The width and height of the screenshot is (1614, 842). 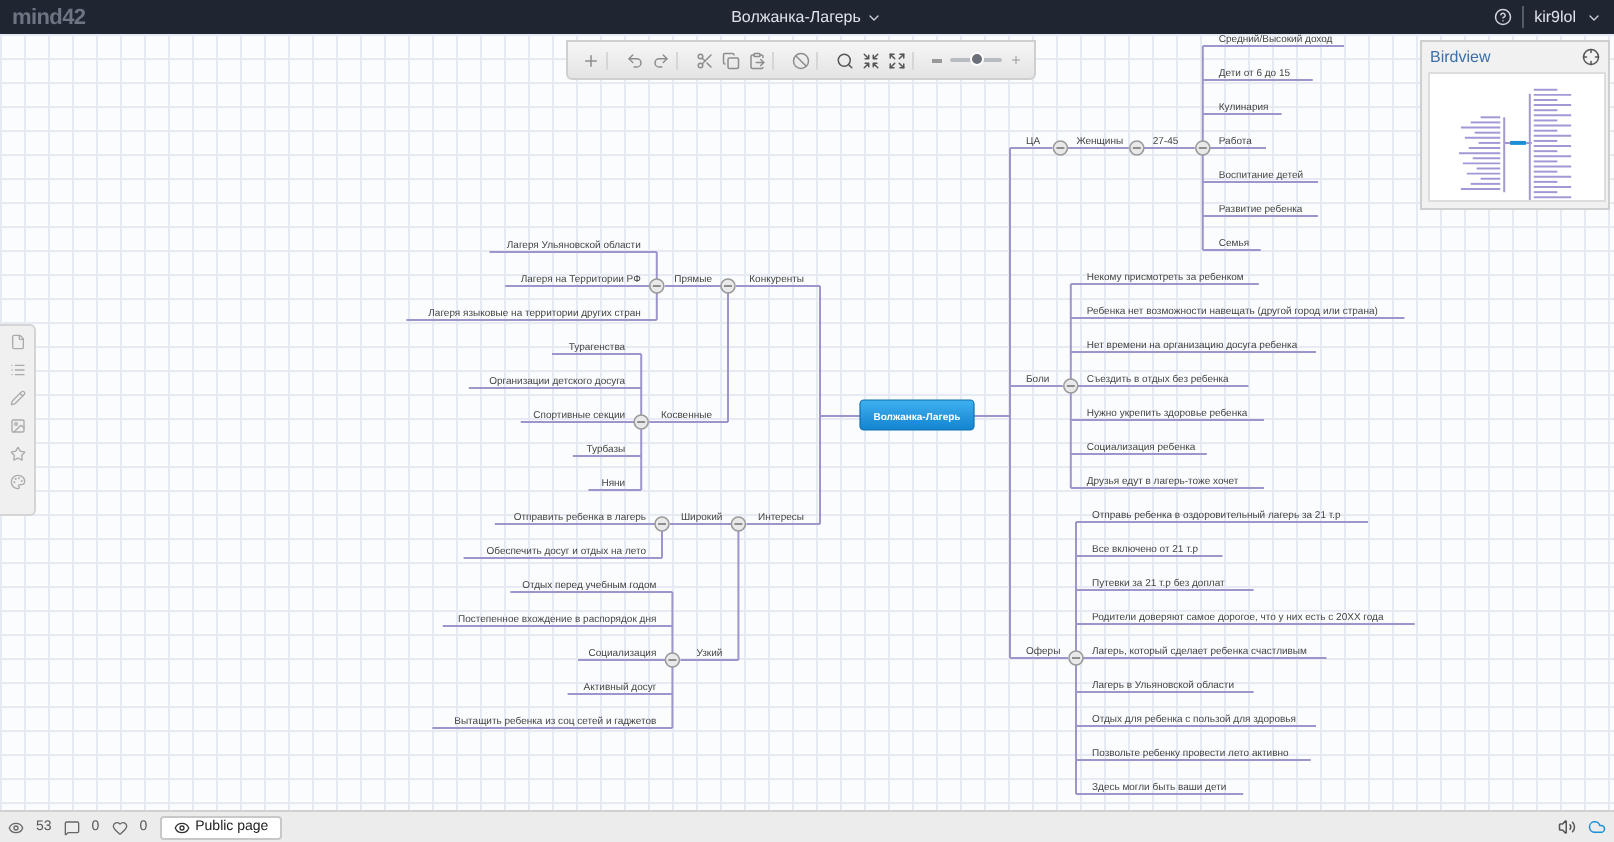 I want to click on undo-icon, so click(x=634, y=60).